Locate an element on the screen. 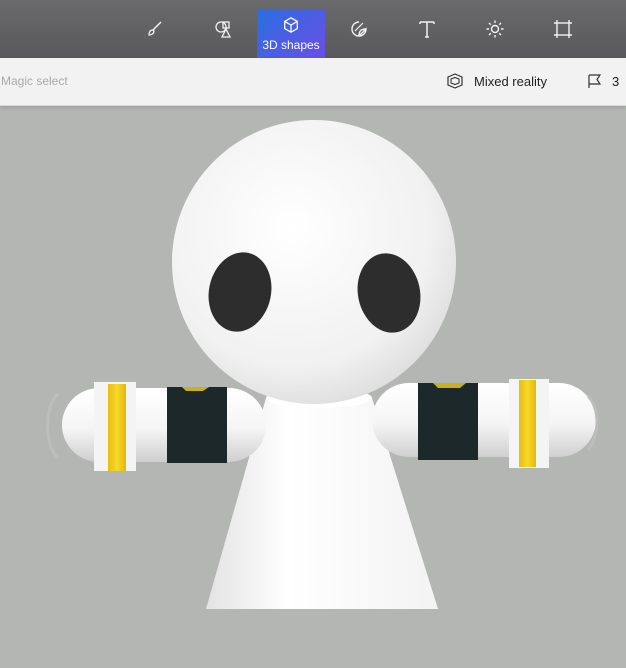 The height and width of the screenshot is (668, 626). 2d-shapes-icon is located at coordinates (223, 29).